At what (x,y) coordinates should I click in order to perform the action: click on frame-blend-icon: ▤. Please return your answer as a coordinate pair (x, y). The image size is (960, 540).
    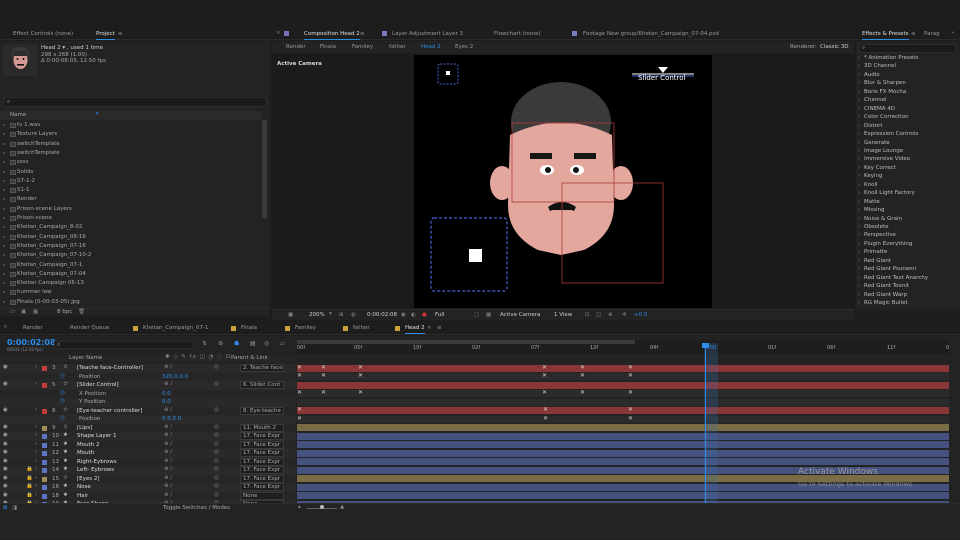
    Looking at the image, I should click on (253, 343).